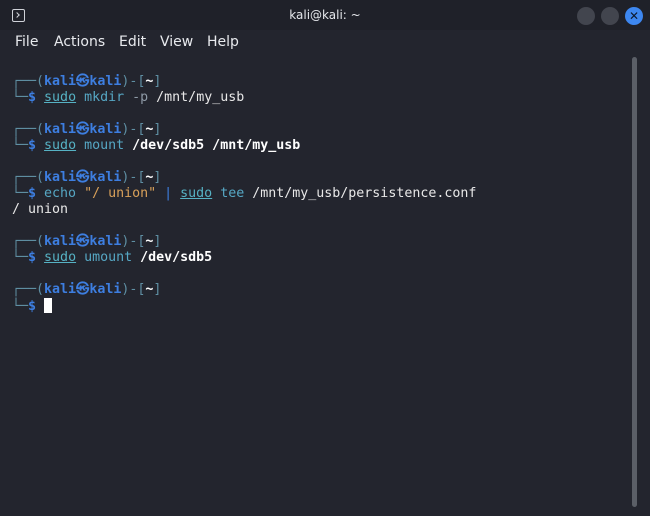 Image resolution: width=650 pixels, height=516 pixels. Describe the element at coordinates (132, 42) in the screenshot. I see `menu-edit: Edit` at that location.